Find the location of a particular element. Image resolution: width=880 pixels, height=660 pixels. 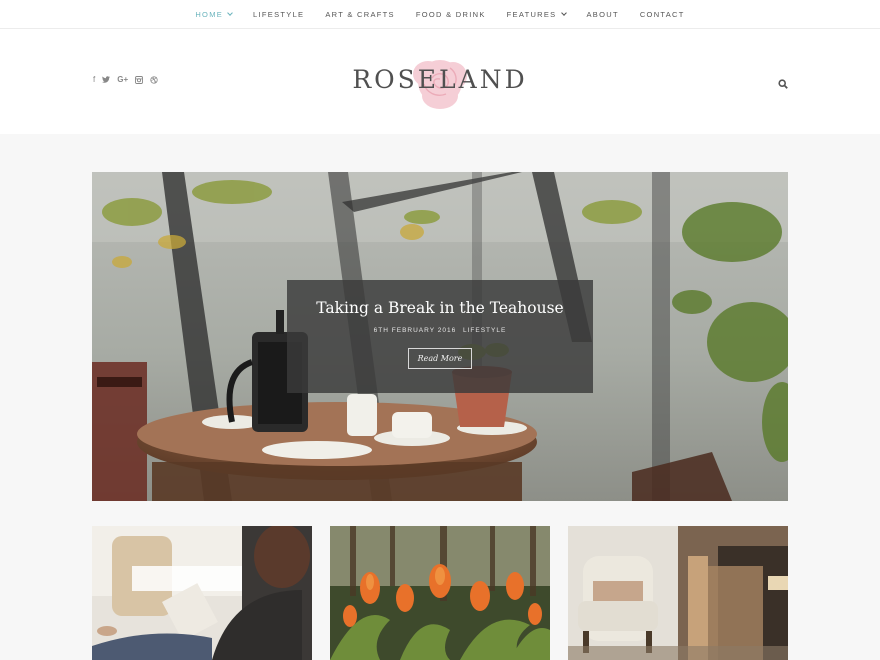

site-logo: ROSELAND is located at coordinates (440, 82).